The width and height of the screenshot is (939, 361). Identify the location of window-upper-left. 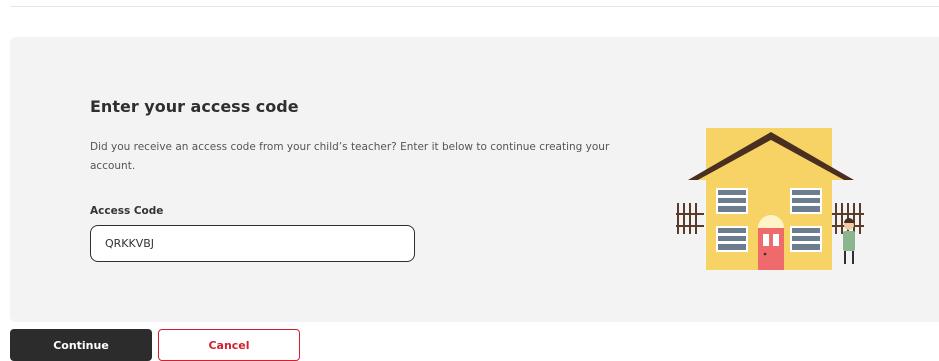
(732, 201).